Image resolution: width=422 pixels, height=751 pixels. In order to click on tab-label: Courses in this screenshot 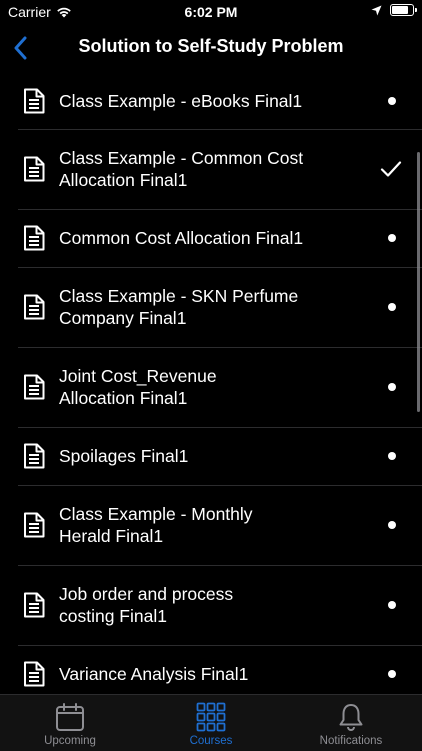, I will do `click(211, 741)`.